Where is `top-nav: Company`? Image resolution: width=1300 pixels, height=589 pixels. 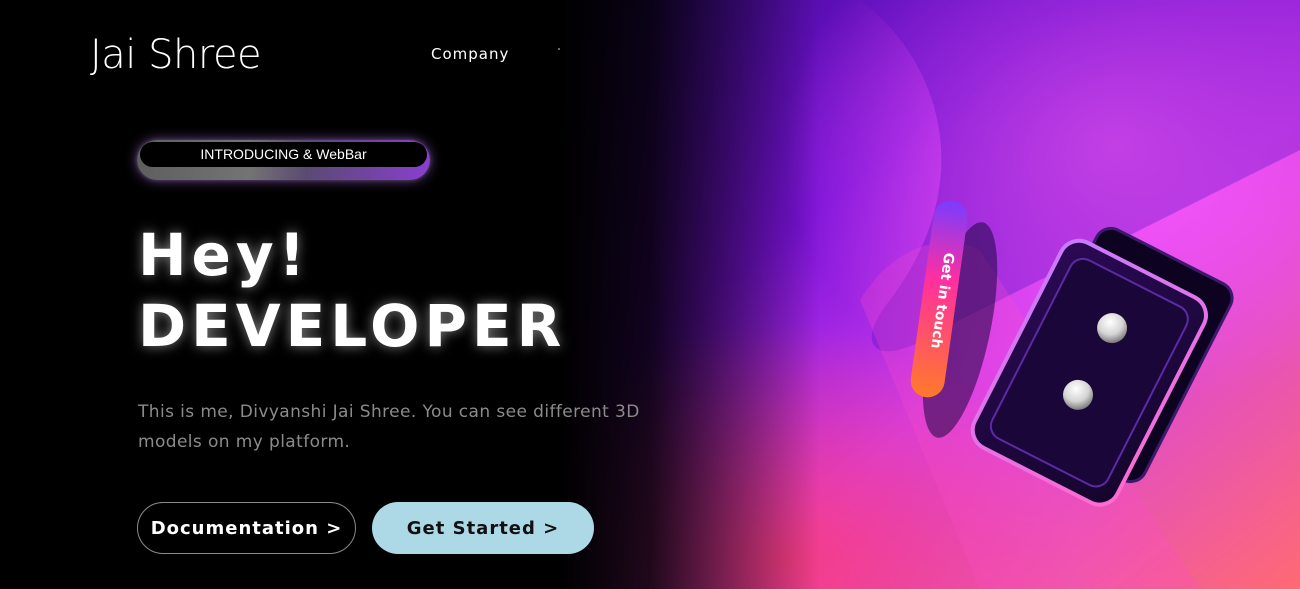
top-nav: Company is located at coordinates (470, 54).